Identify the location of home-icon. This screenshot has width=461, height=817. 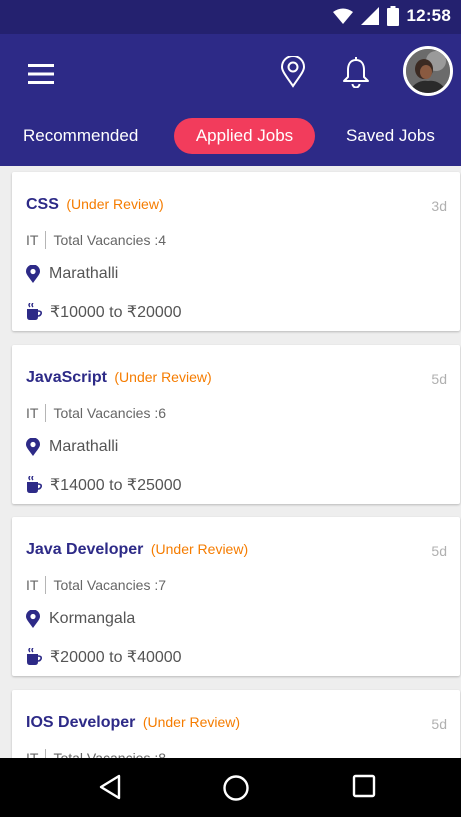
(236, 788).